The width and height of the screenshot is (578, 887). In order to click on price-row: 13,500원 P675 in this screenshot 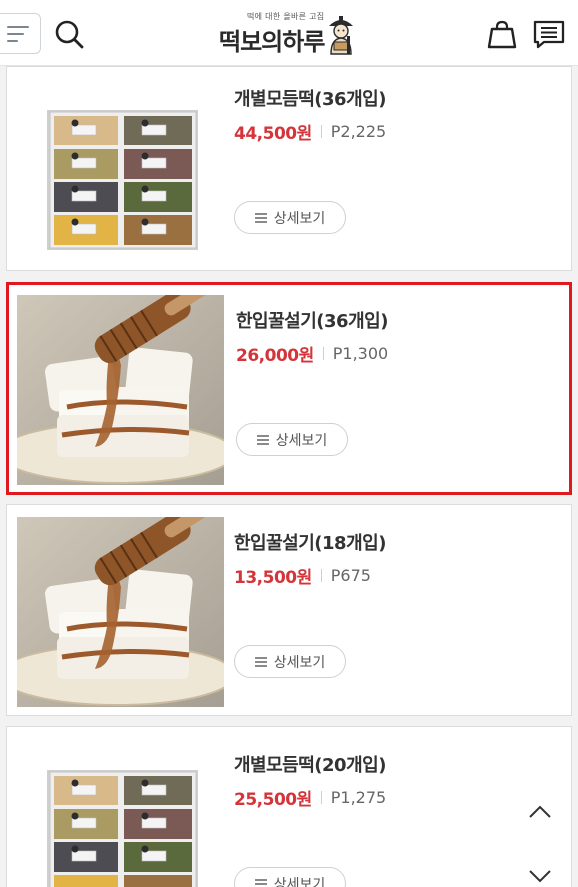, I will do `click(302, 575)`.